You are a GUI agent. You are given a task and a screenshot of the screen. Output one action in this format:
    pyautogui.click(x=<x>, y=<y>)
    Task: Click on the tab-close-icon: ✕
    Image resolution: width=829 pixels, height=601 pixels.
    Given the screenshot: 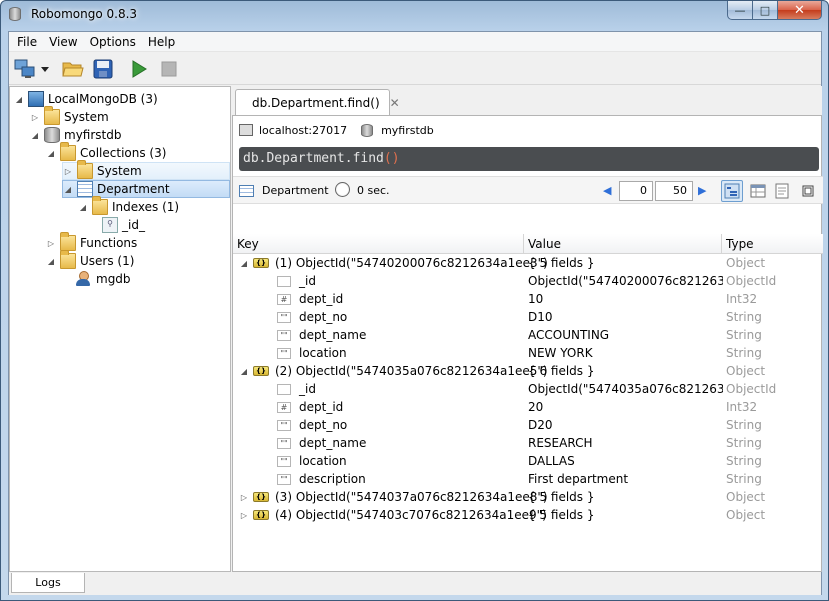 What is the action you would take?
    pyautogui.click(x=395, y=103)
    